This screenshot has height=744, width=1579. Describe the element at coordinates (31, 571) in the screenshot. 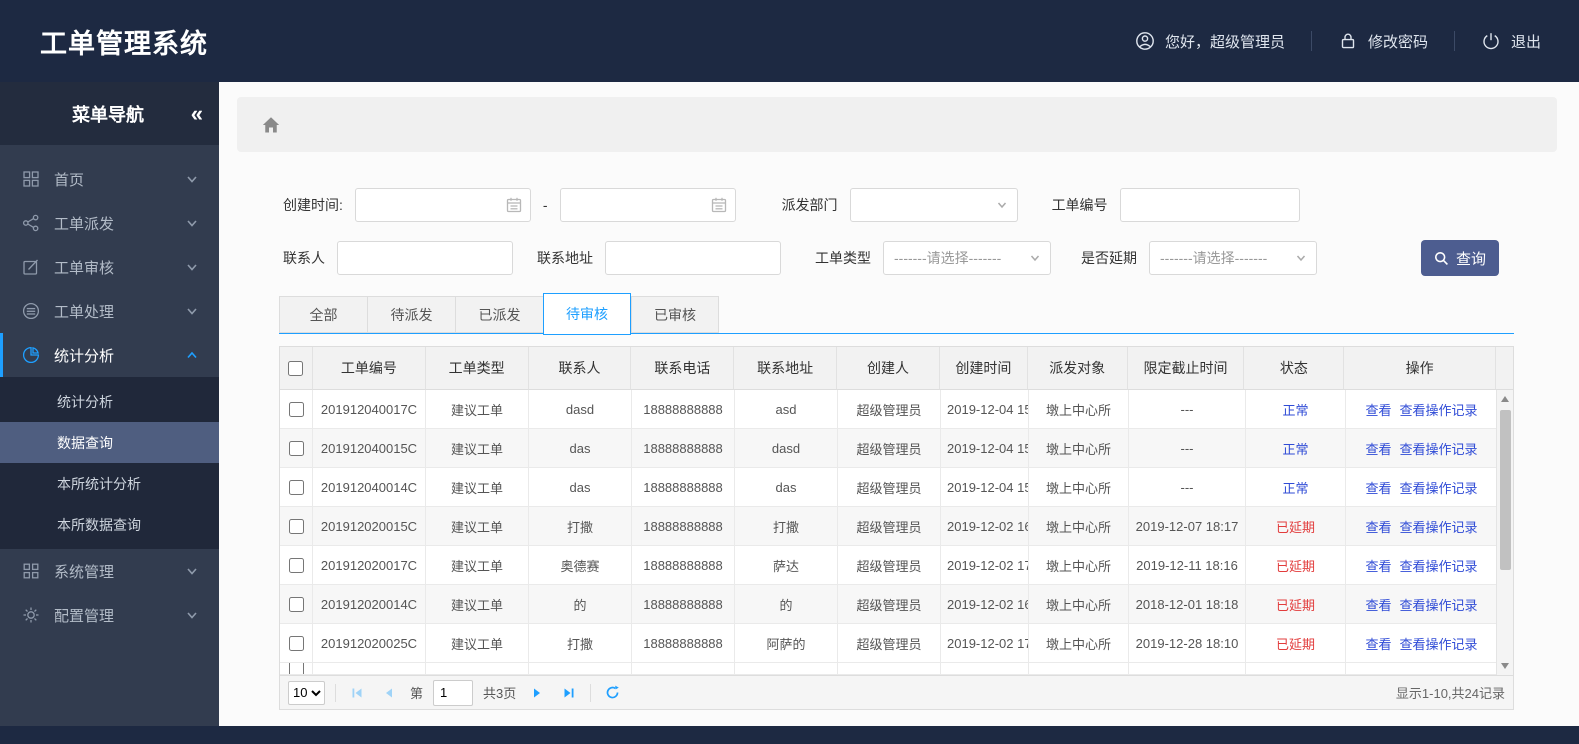

I see `apps-icon` at that location.